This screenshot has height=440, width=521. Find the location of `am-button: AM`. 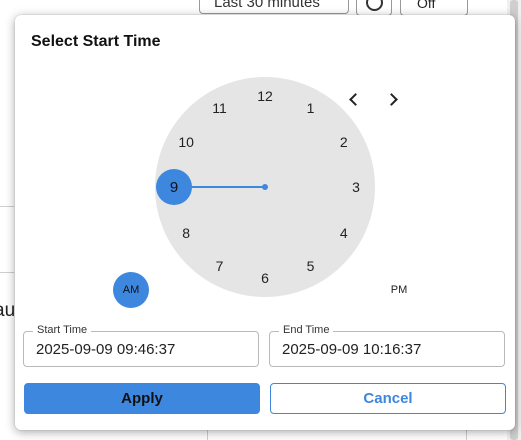

am-button: AM is located at coordinates (131, 290).